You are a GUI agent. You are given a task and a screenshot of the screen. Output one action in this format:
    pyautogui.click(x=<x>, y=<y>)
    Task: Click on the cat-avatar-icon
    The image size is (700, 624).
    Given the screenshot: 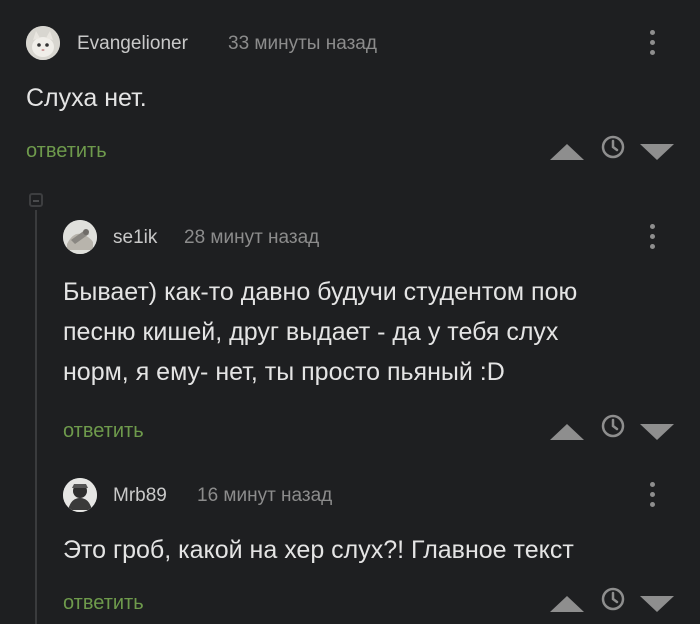 What is the action you would take?
    pyautogui.click(x=43, y=43)
    